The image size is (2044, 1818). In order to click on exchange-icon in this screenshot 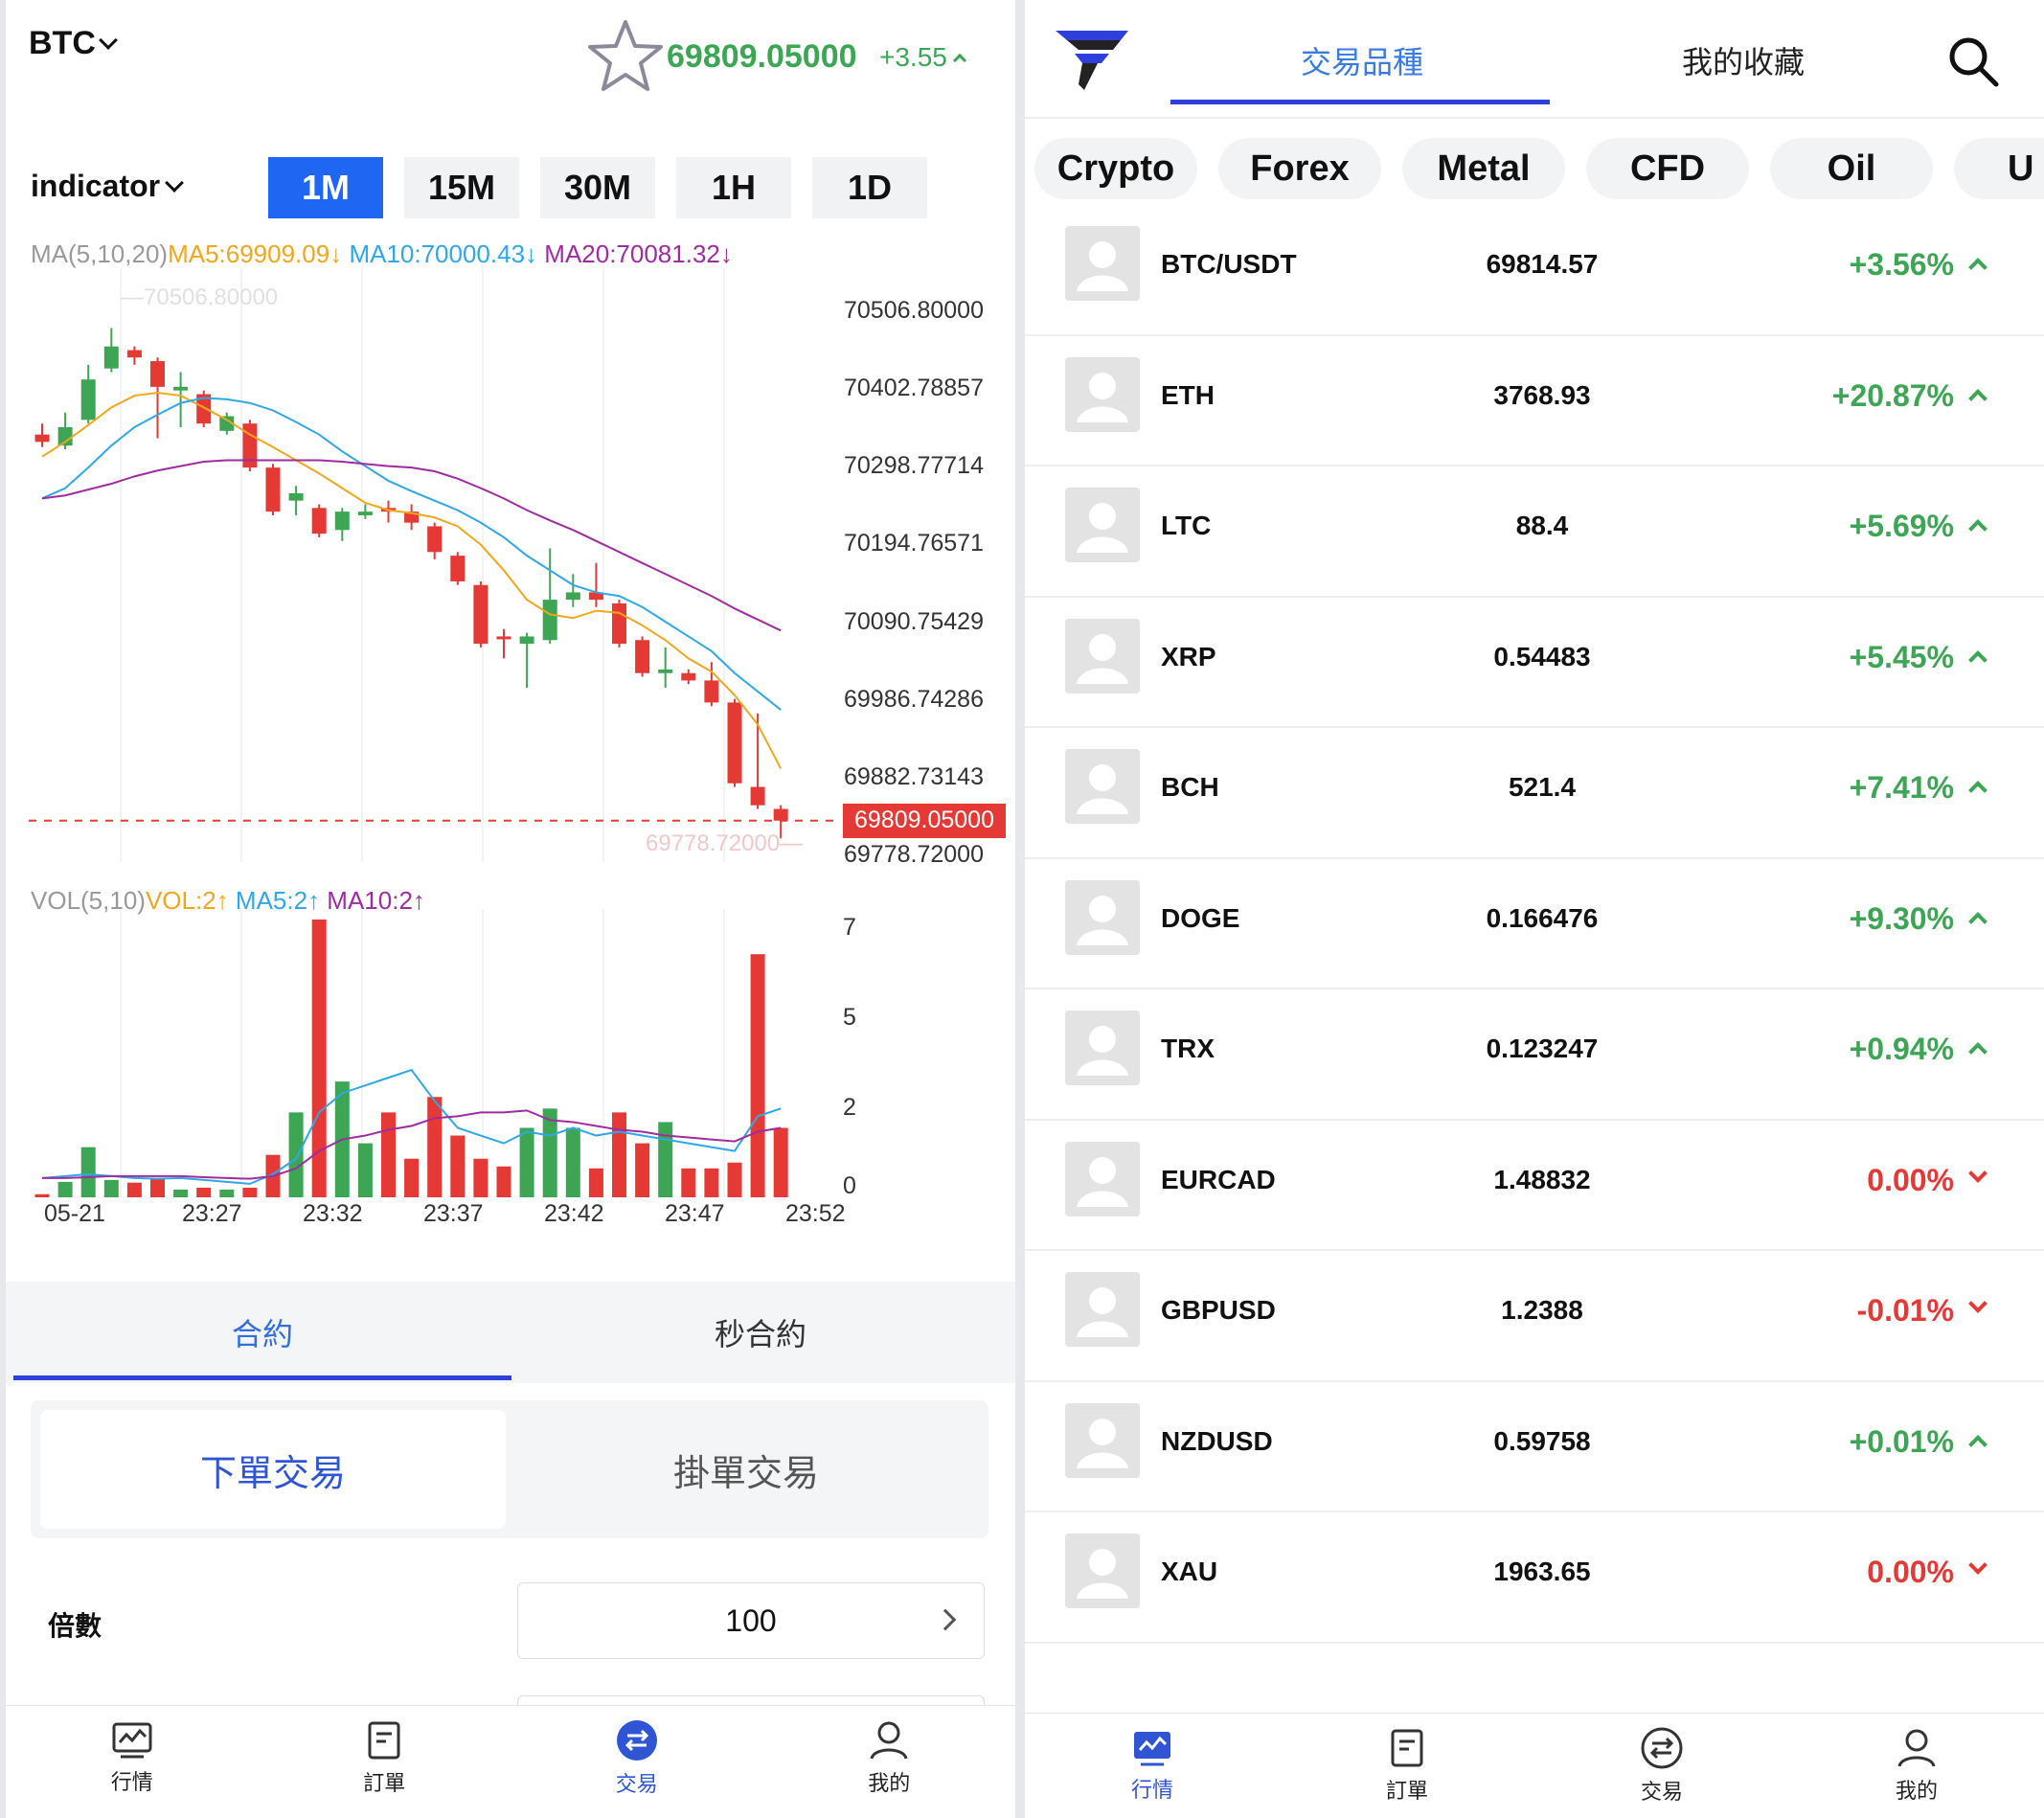, I will do `click(1662, 1747)`.